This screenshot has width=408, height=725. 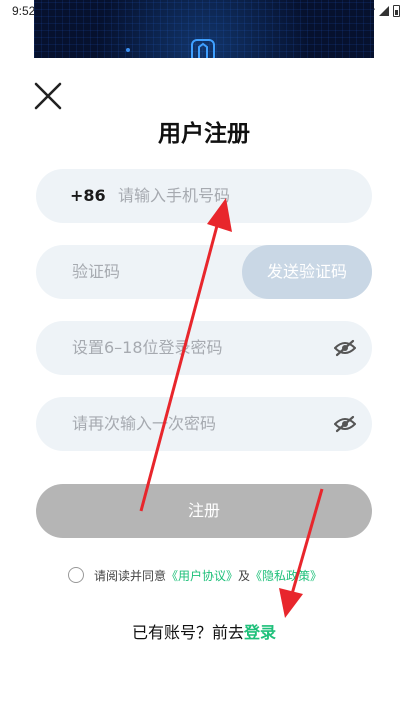 I want to click on user-agreement-link: 《用户协议》, so click(x=202, y=575).